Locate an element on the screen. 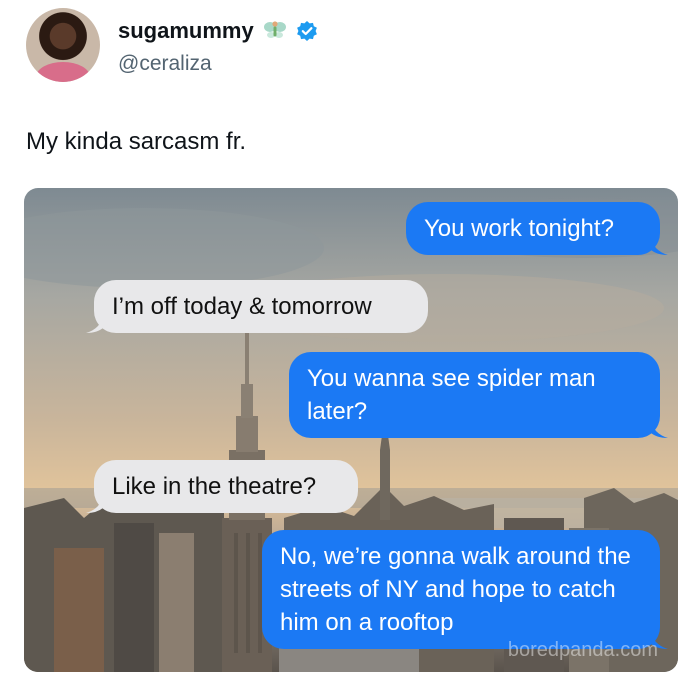 This screenshot has height=682, width=700. message-bubble-outgoing: You work tonight? is located at coordinates (537, 228).